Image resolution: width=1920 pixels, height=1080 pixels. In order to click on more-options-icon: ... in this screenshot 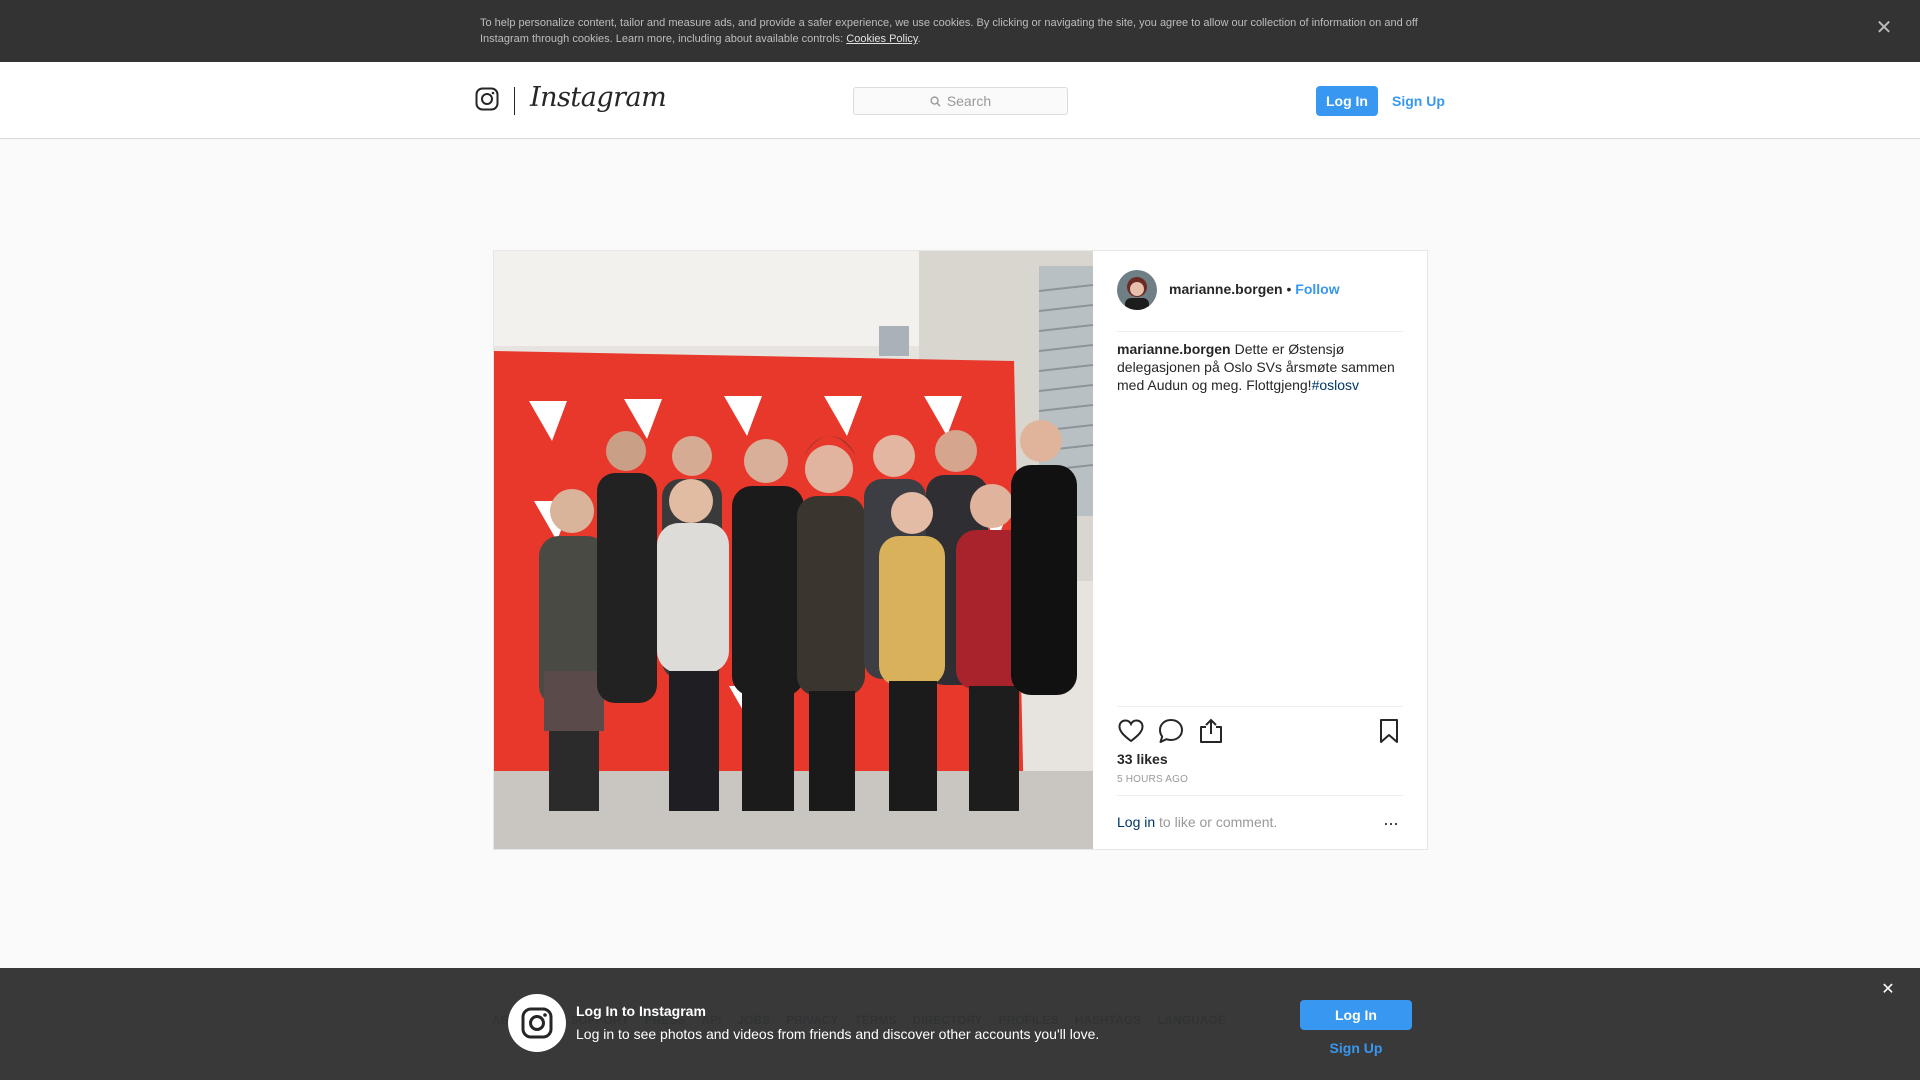, I will do `click(1391, 820)`.